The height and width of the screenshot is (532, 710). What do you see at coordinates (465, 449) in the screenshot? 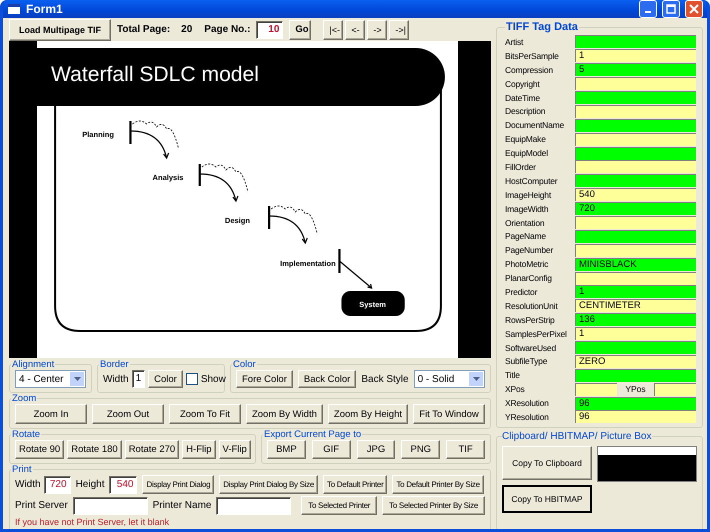
I see `export-button: TIF` at bounding box center [465, 449].